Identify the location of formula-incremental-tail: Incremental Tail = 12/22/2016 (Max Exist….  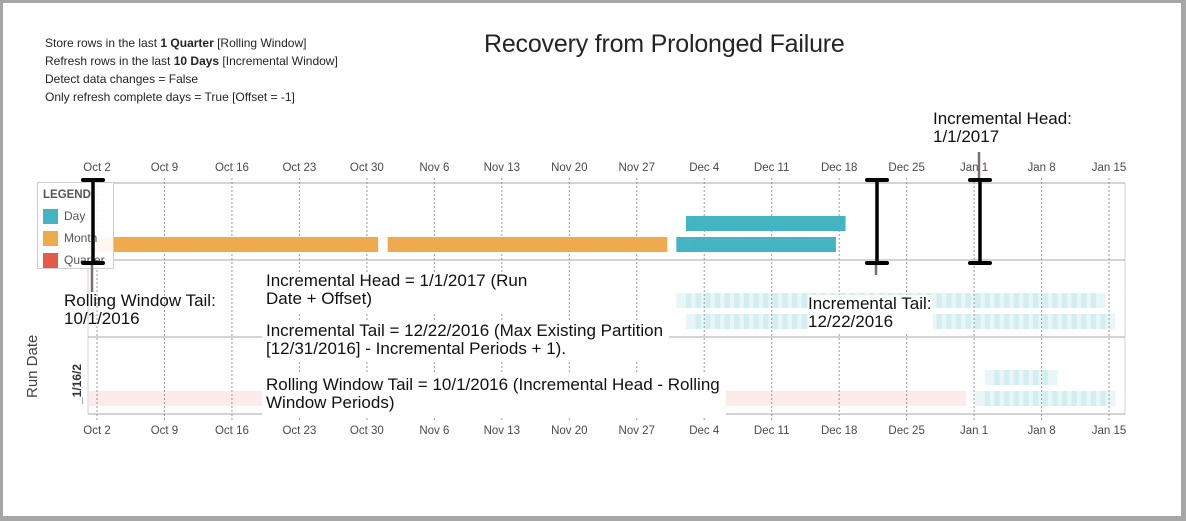
(466, 341).